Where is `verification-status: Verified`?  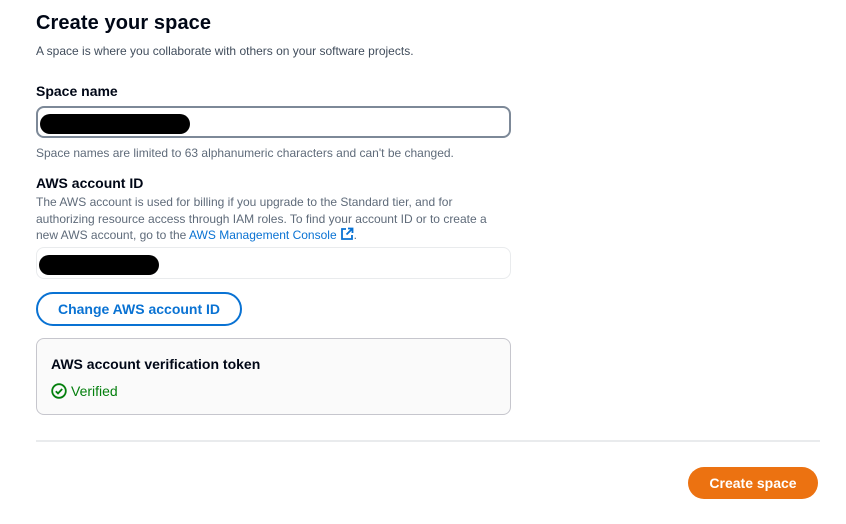
verification-status: Verified is located at coordinates (84, 391).